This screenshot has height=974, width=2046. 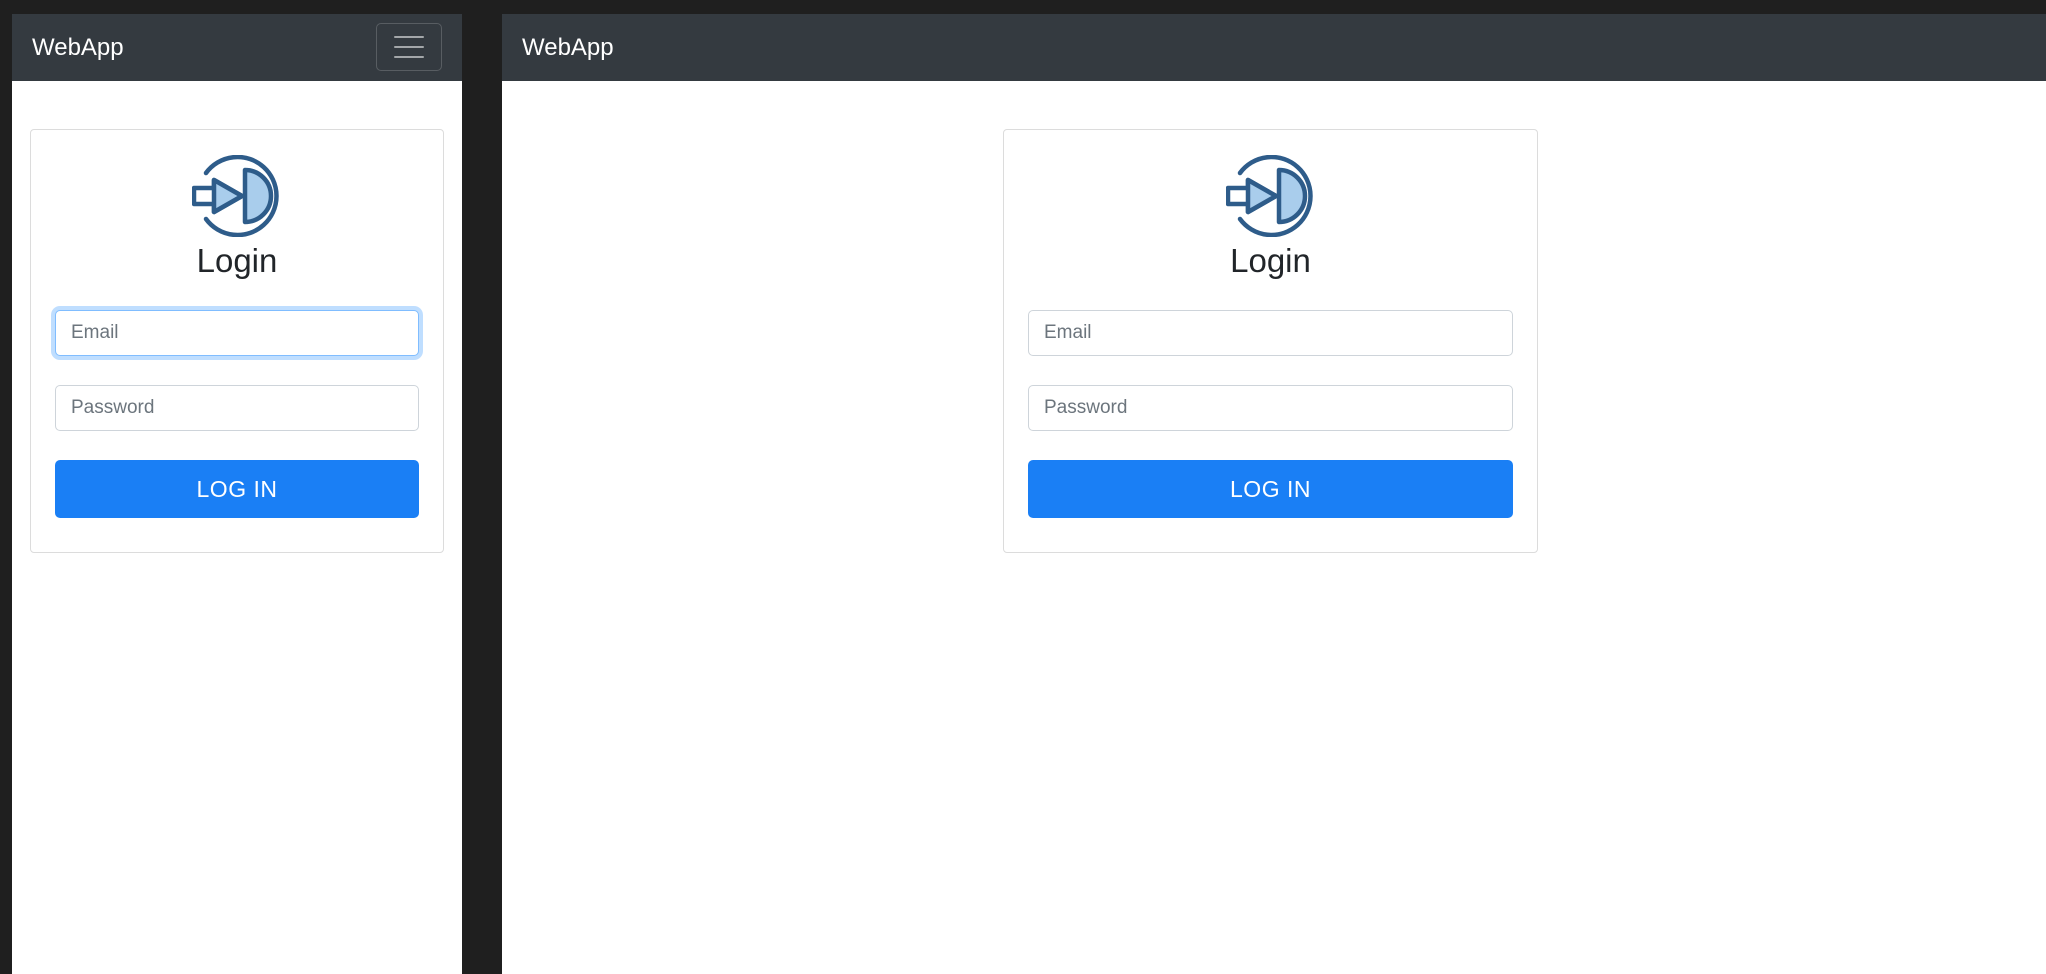 I want to click on hamburger-menu-icon, so click(x=409, y=37).